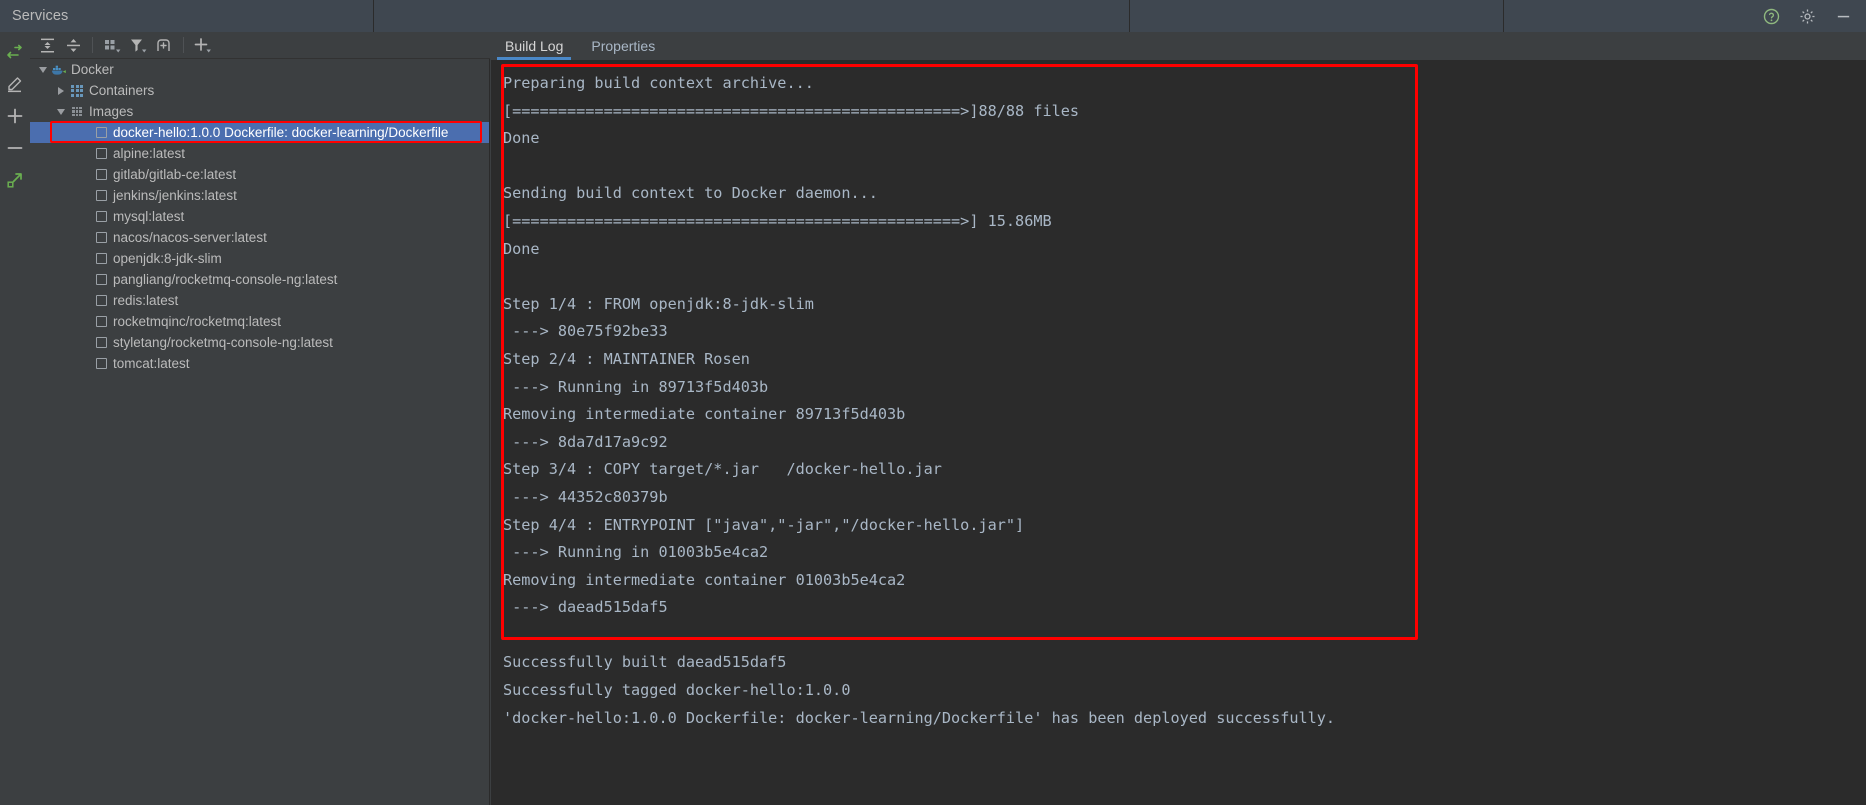  Describe the element at coordinates (146, 300) in the screenshot. I see `tree-item-image-label: redis:latest` at that location.